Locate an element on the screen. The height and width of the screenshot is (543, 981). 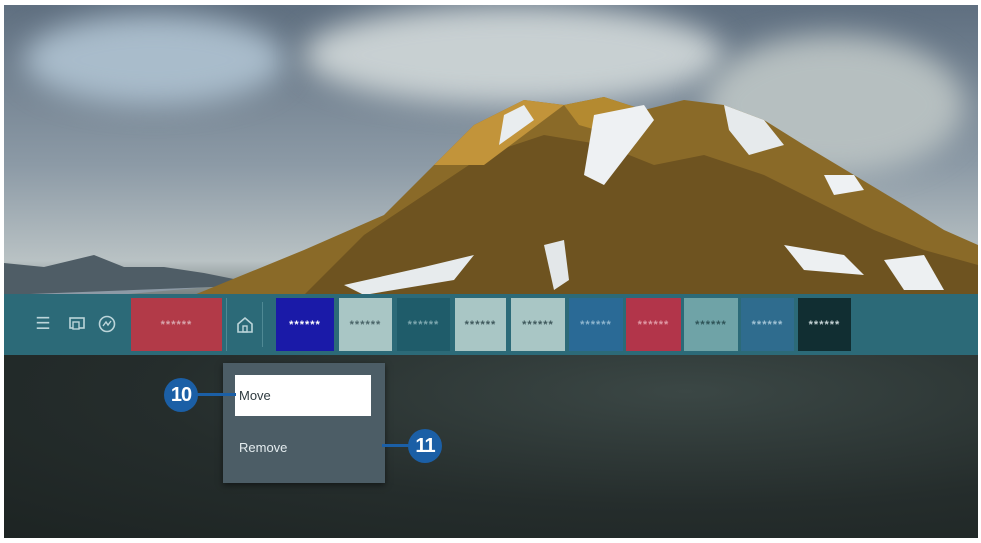
move-menu-item: Move is located at coordinates (303, 395).